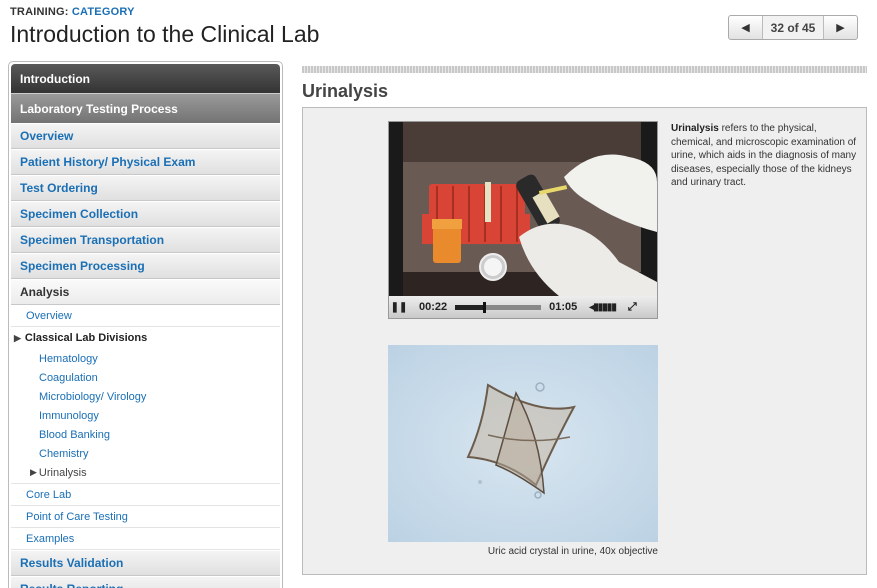 Image resolution: width=877 pixels, height=588 pixels. What do you see at coordinates (165, 34) in the screenshot?
I see `page-title: Introduction to the Clinical Lab` at bounding box center [165, 34].